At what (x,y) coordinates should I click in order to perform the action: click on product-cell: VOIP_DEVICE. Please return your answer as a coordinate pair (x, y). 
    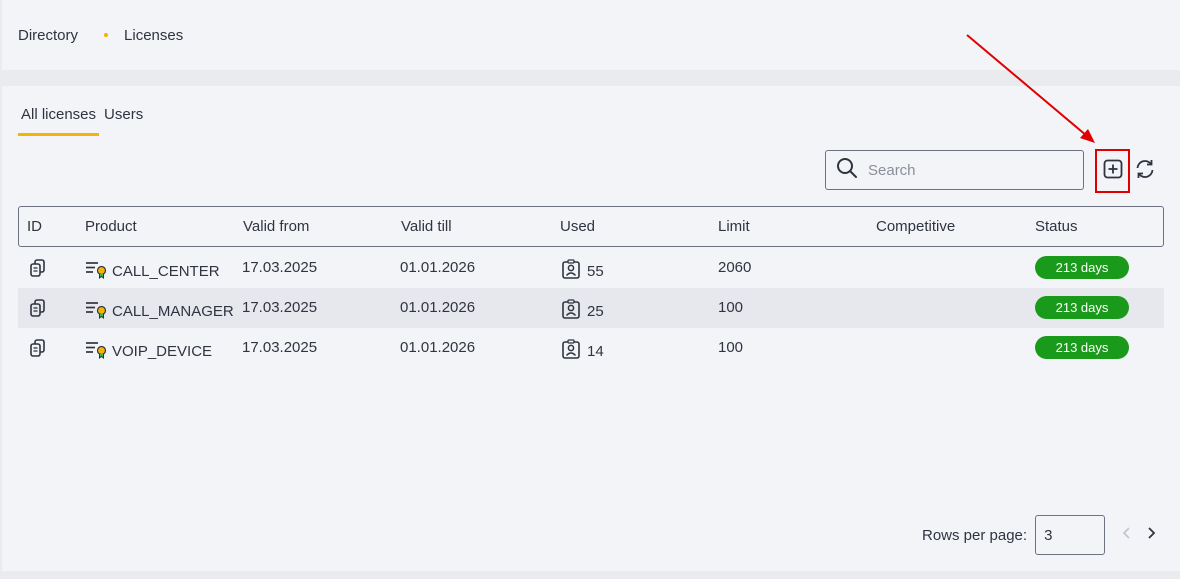
    Looking at the image, I should click on (148, 351).